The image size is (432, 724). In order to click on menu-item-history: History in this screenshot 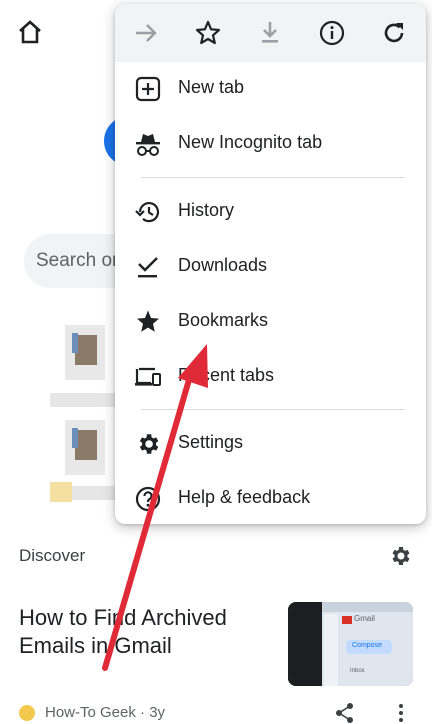, I will do `click(270, 211)`.